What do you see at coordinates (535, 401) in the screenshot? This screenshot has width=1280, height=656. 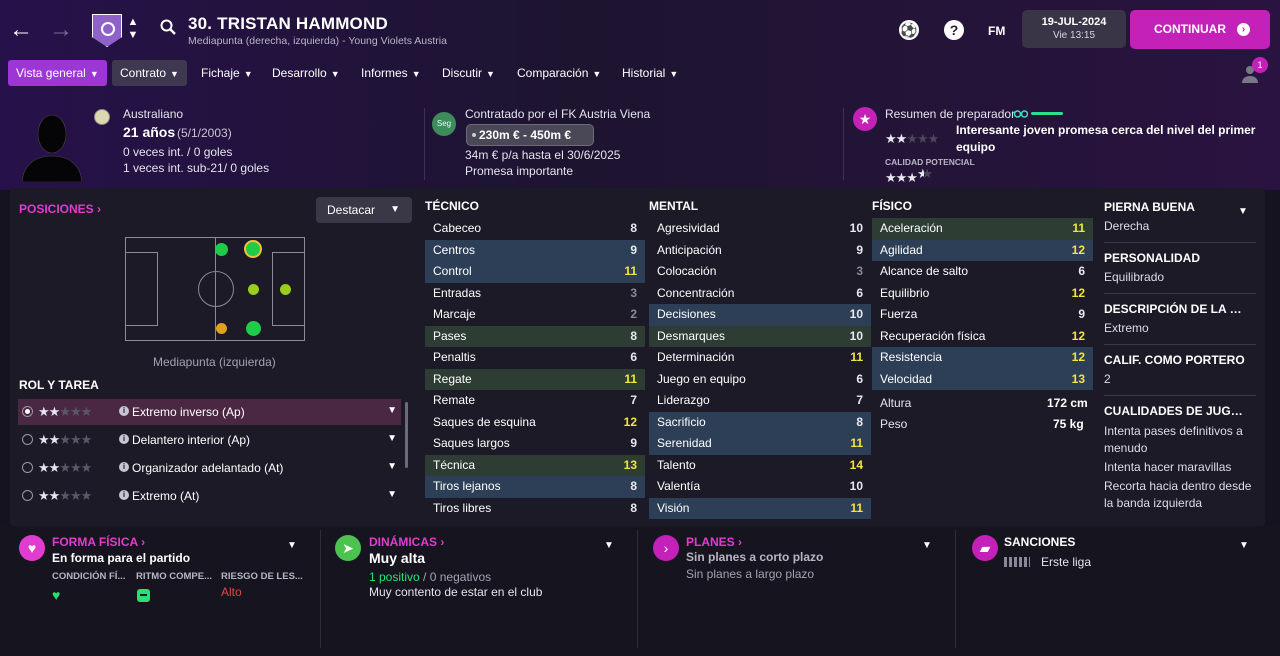 I see `attribute-row: Remate 7` at bounding box center [535, 401].